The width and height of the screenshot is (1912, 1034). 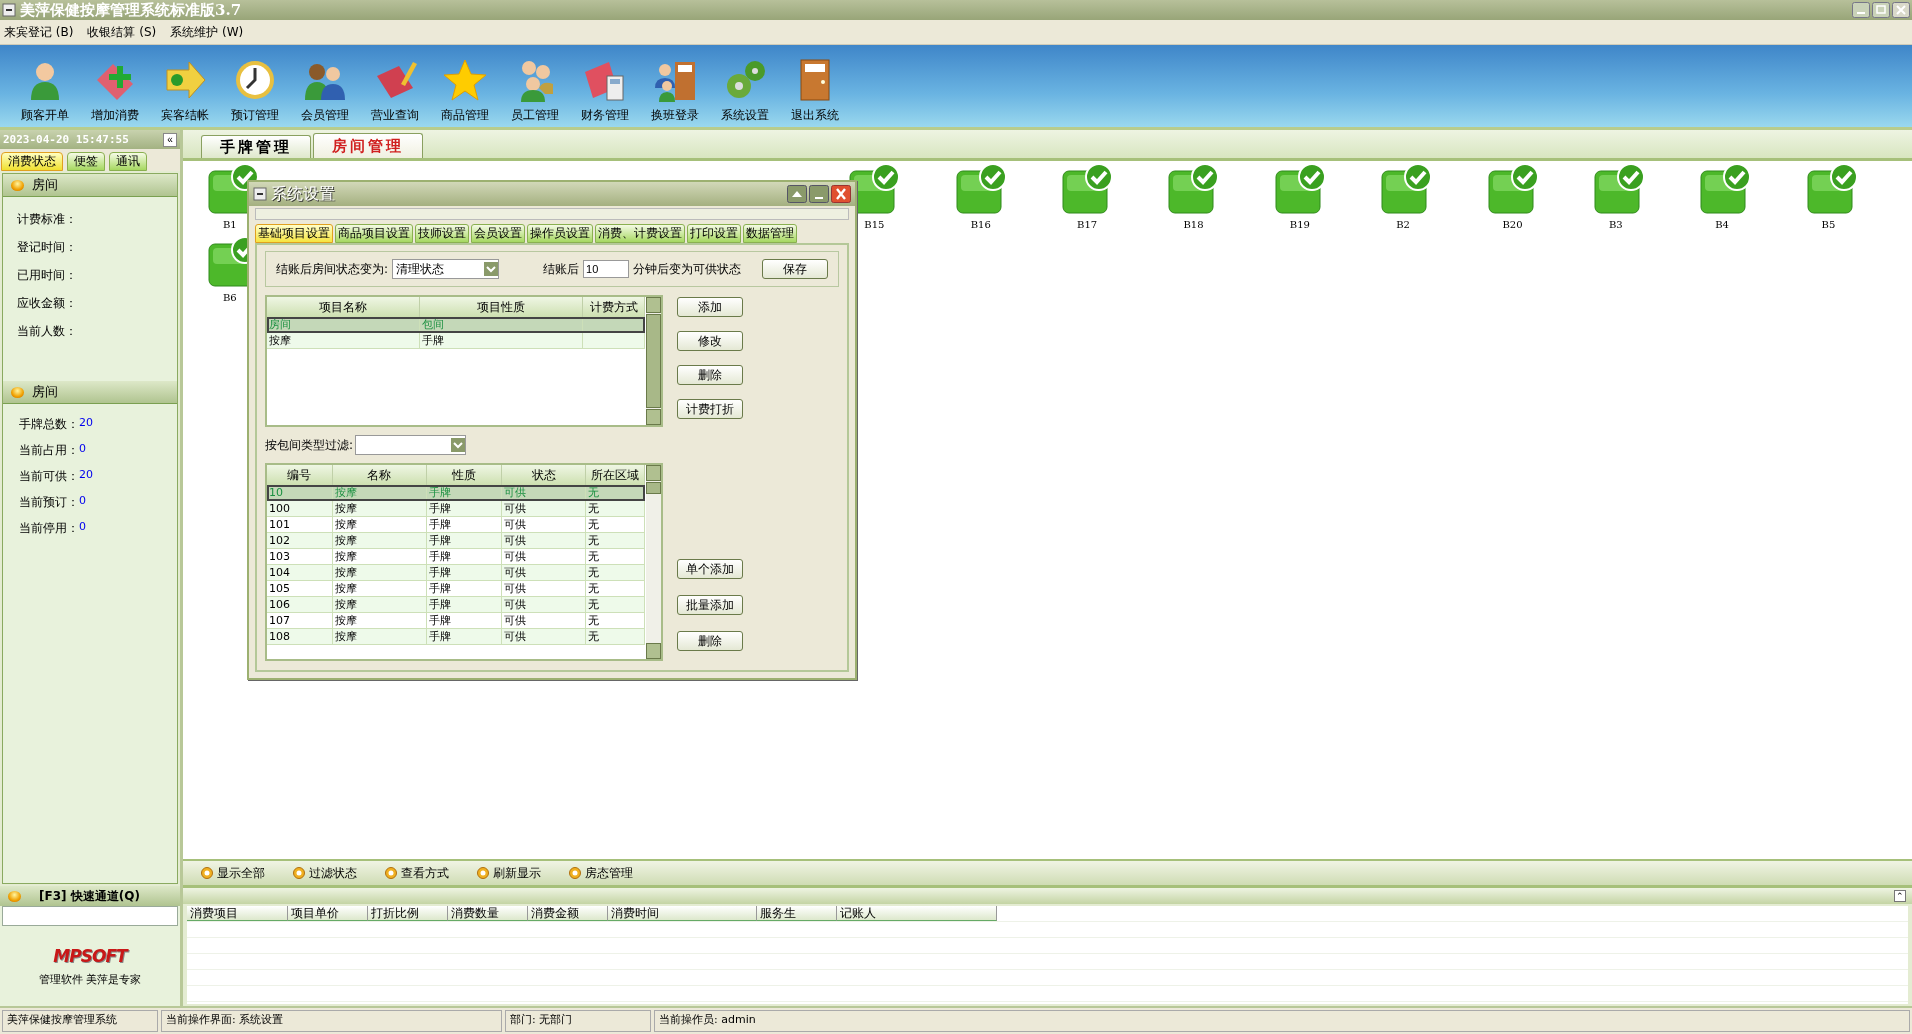 What do you see at coordinates (456, 509) in the screenshot?
I see `table-row: 100 按摩 手牌 可供 无` at bounding box center [456, 509].